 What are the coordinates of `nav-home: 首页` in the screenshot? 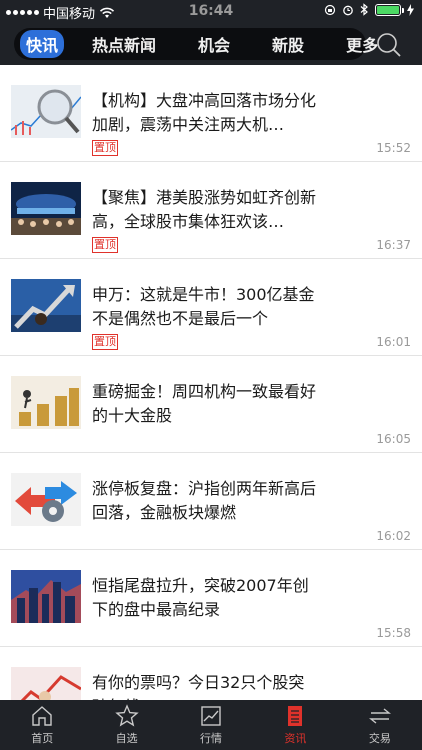 It's located at (42, 725).